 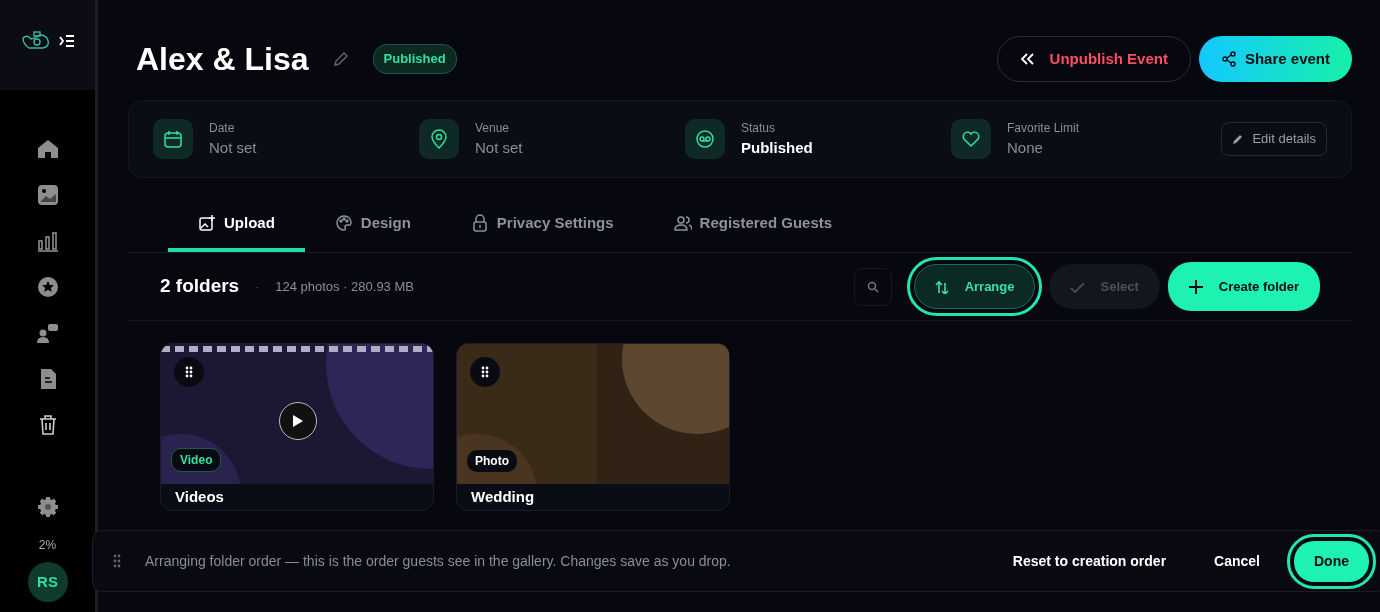 I want to click on media-type-badge: Photo, so click(x=492, y=461).